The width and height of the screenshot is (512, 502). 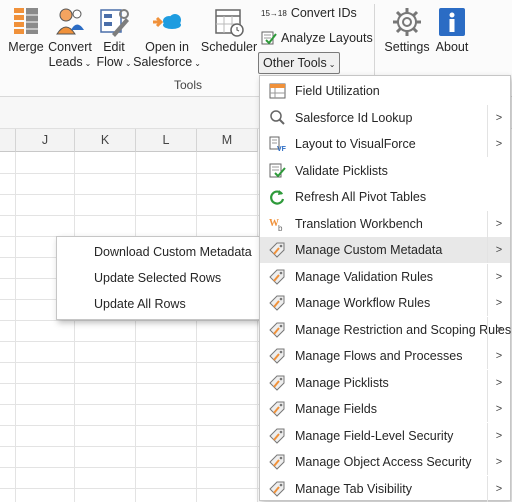 I want to click on magnifier-icon, so click(x=277, y=117).